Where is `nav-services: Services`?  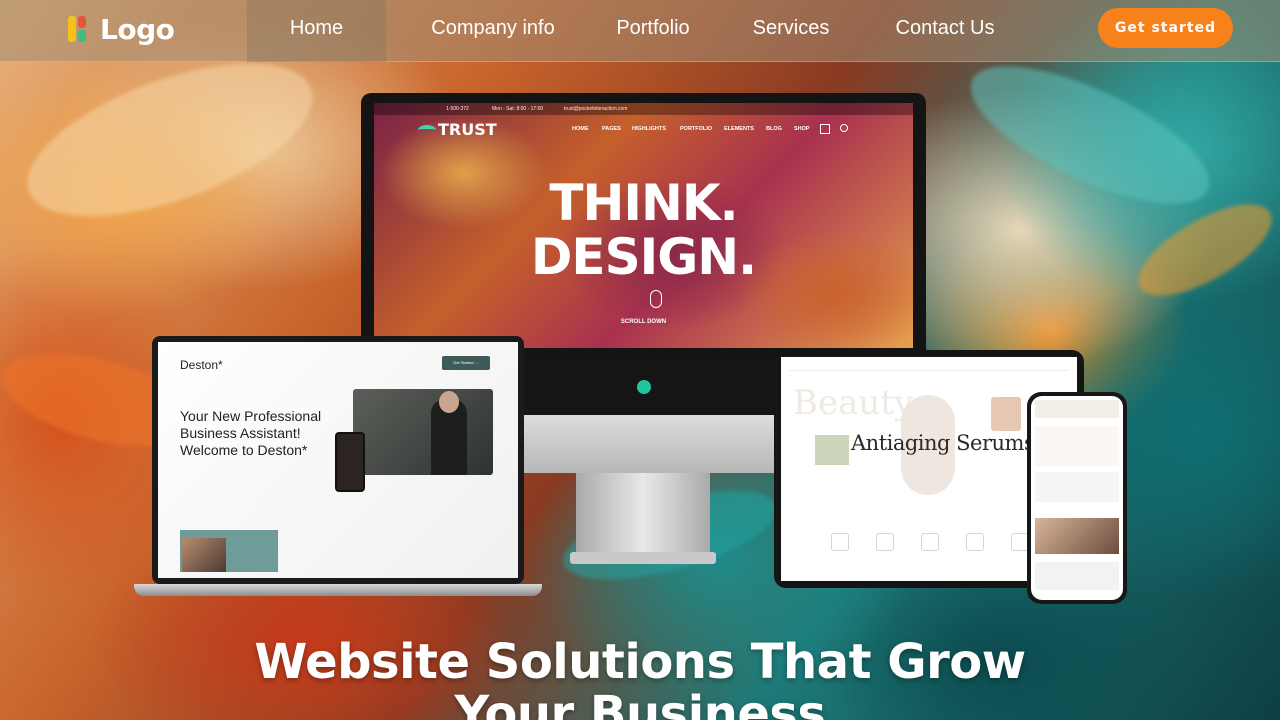 nav-services: Services is located at coordinates (791, 31).